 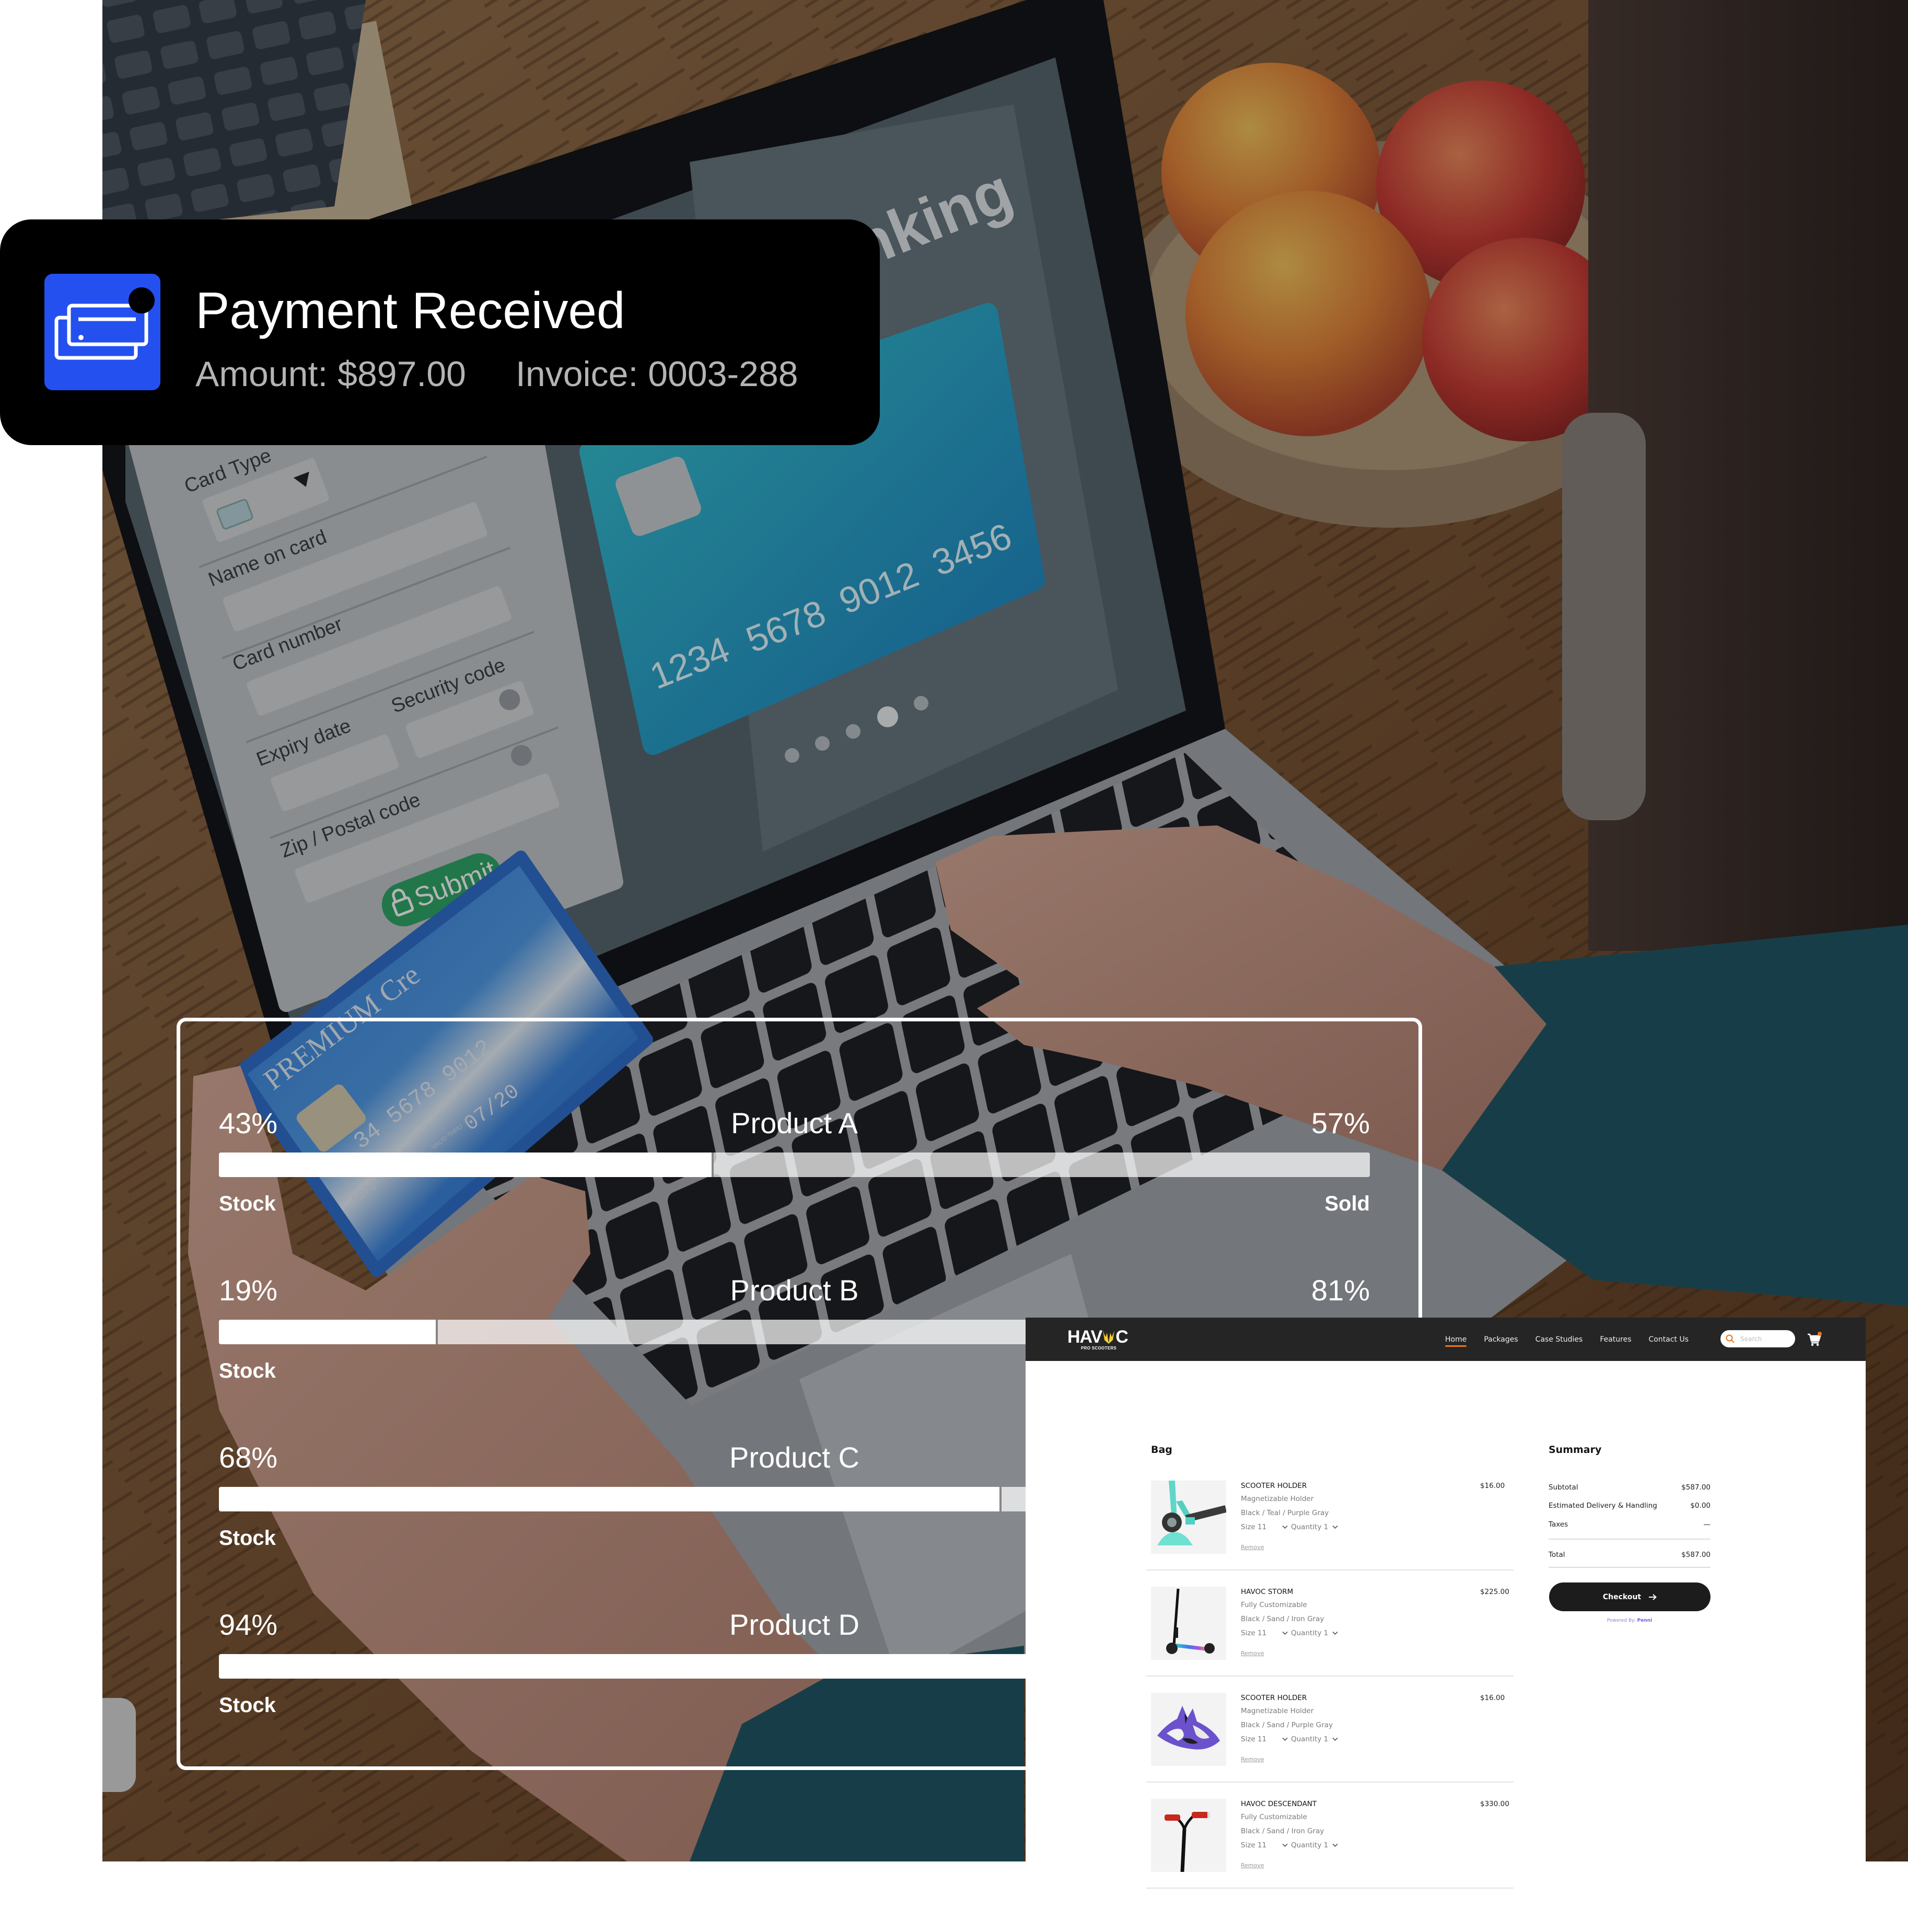 What do you see at coordinates (1696, 1555) in the screenshot?
I see `total-value: $587.00` at bounding box center [1696, 1555].